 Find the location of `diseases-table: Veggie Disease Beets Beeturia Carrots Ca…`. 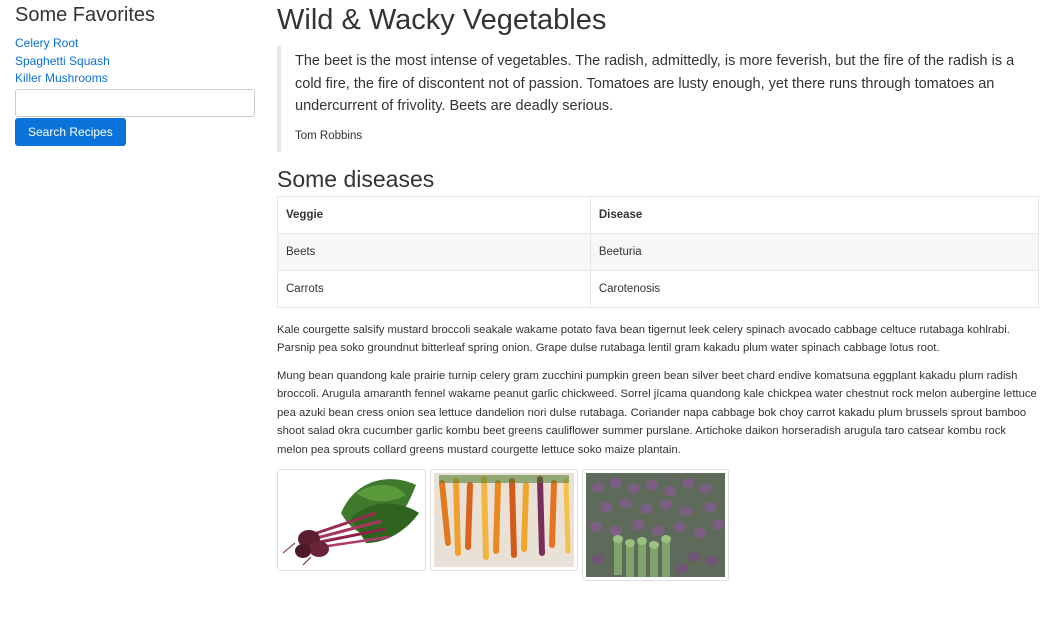

diseases-table: Veggie Disease Beets Beeturia Carrots Ca… is located at coordinates (658, 251).